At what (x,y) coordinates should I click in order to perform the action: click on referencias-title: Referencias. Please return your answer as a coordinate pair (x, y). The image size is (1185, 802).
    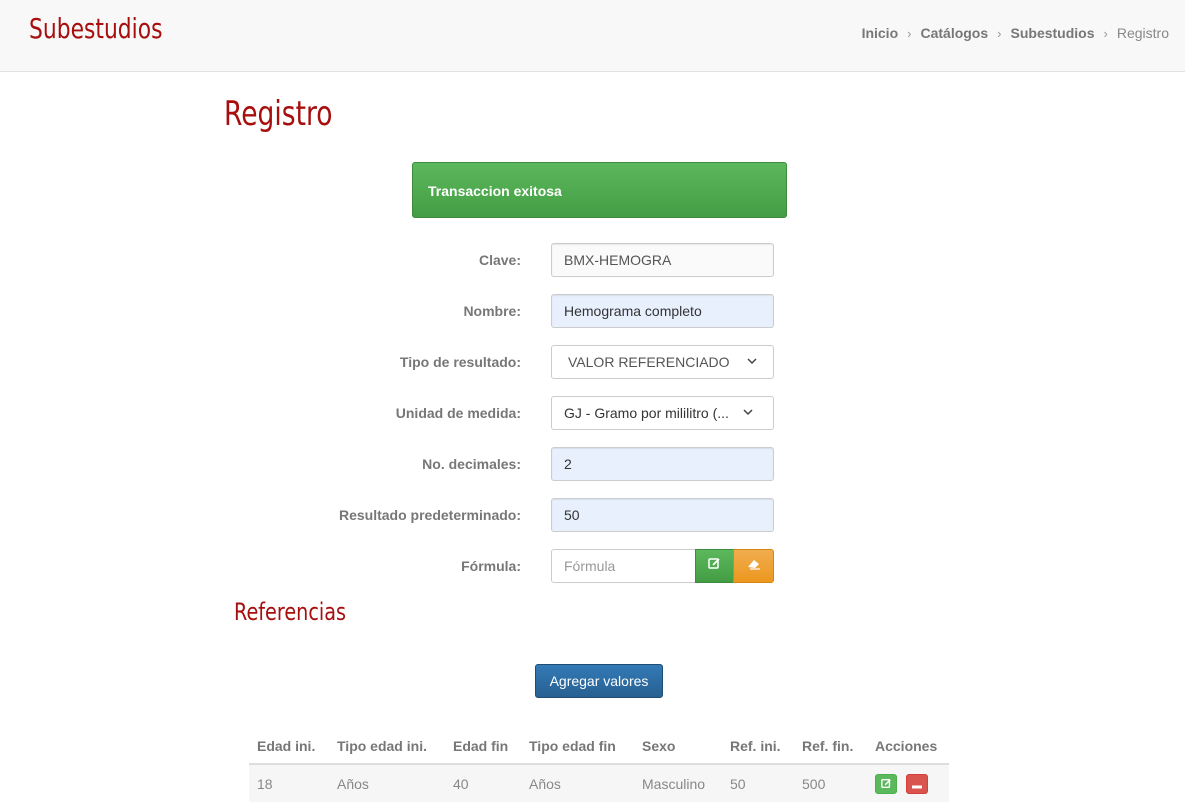
    Looking at the image, I should click on (290, 612).